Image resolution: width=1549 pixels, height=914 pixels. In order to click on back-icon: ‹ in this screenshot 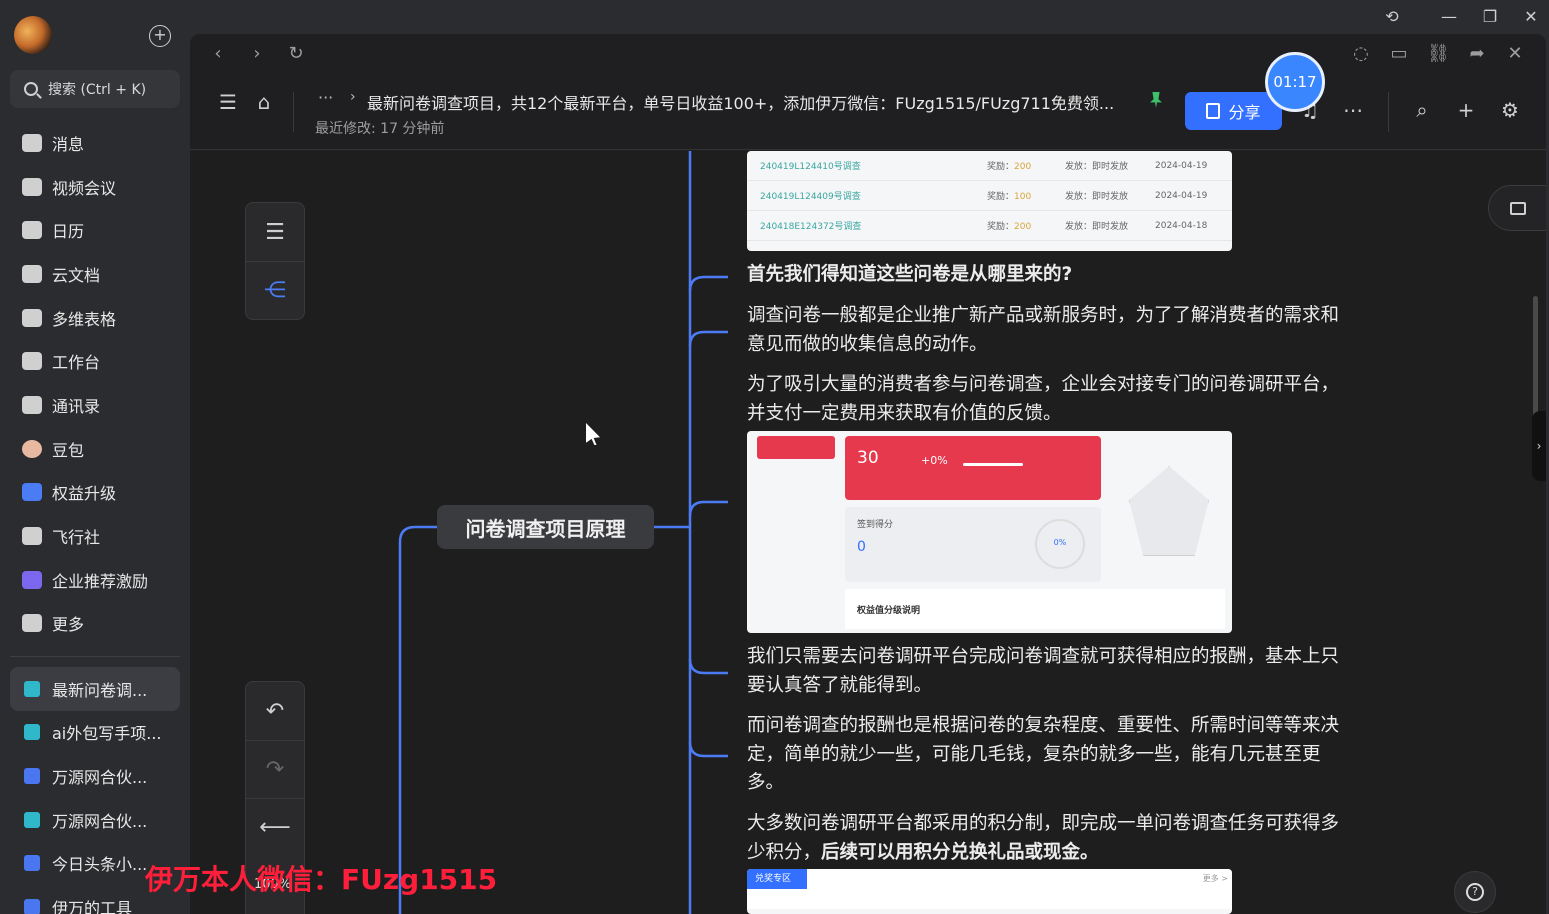, I will do `click(218, 54)`.